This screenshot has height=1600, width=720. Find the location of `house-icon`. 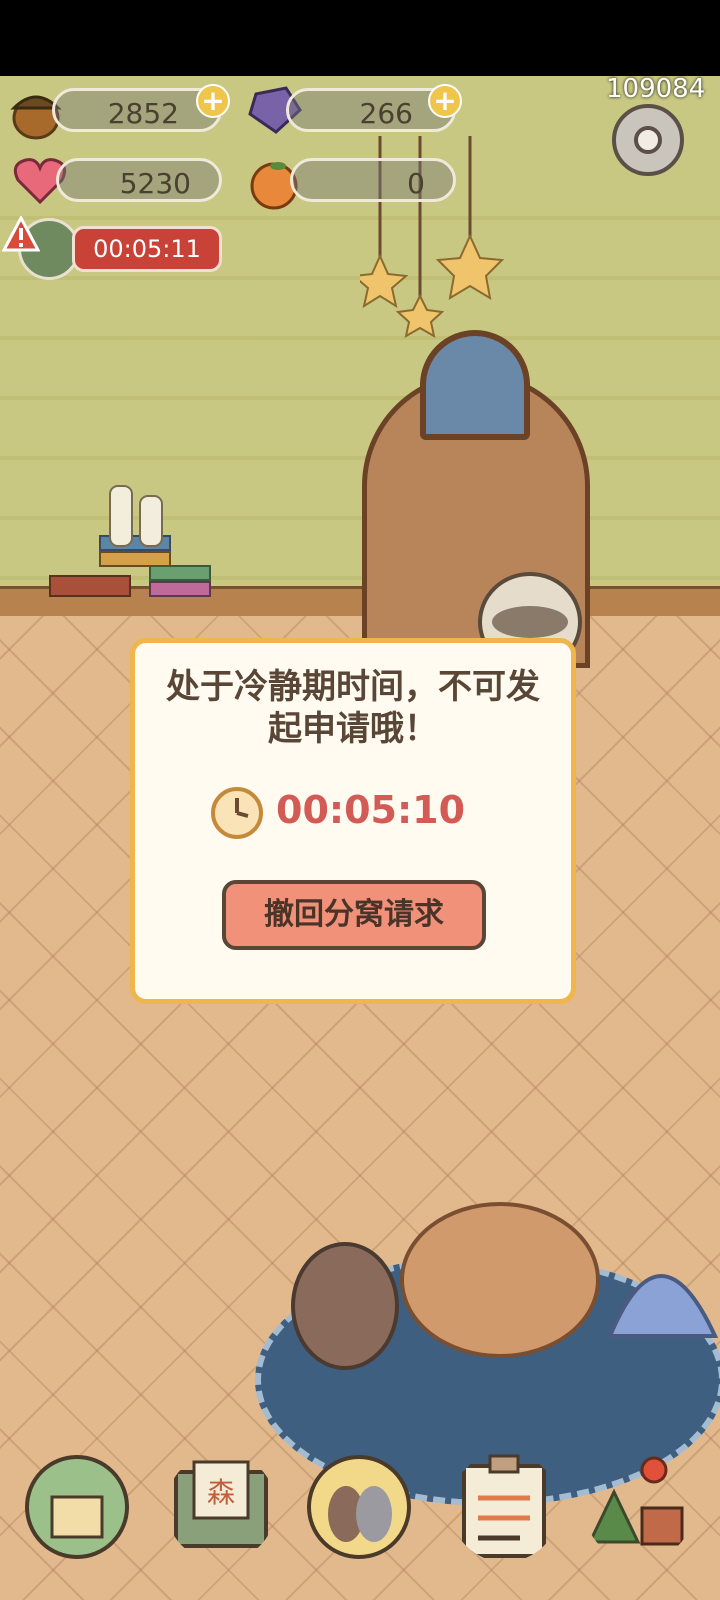

house-icon is located at coordinates (77, 1507).